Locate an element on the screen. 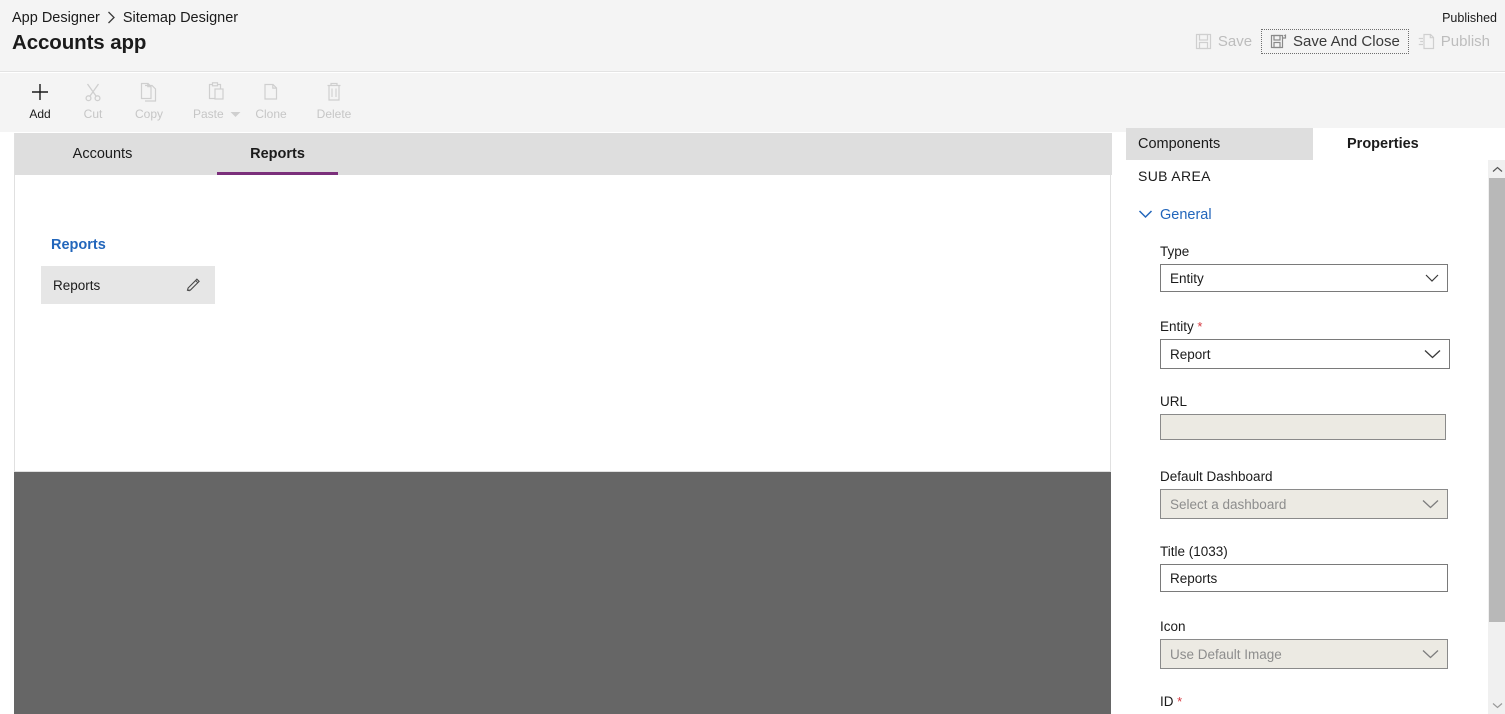 This screenshot has width=1505, height=714. scroll-up-icon is located at coordinates (1497, 169).